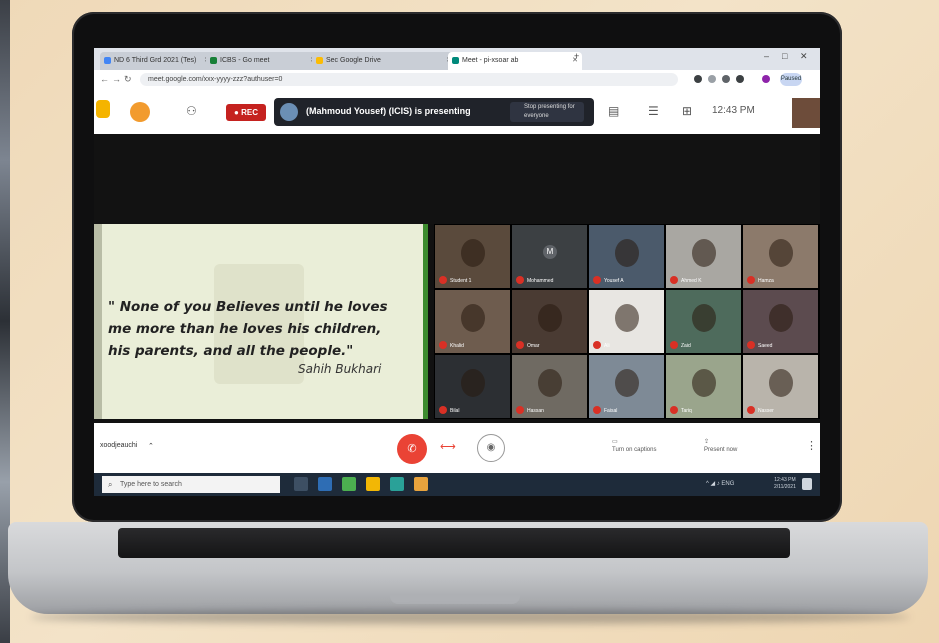  What do you see at coordinates (340, 369) in the screenshot?
I see `slide-source: Sahih Bukhari` at bounding box center [340, 369].